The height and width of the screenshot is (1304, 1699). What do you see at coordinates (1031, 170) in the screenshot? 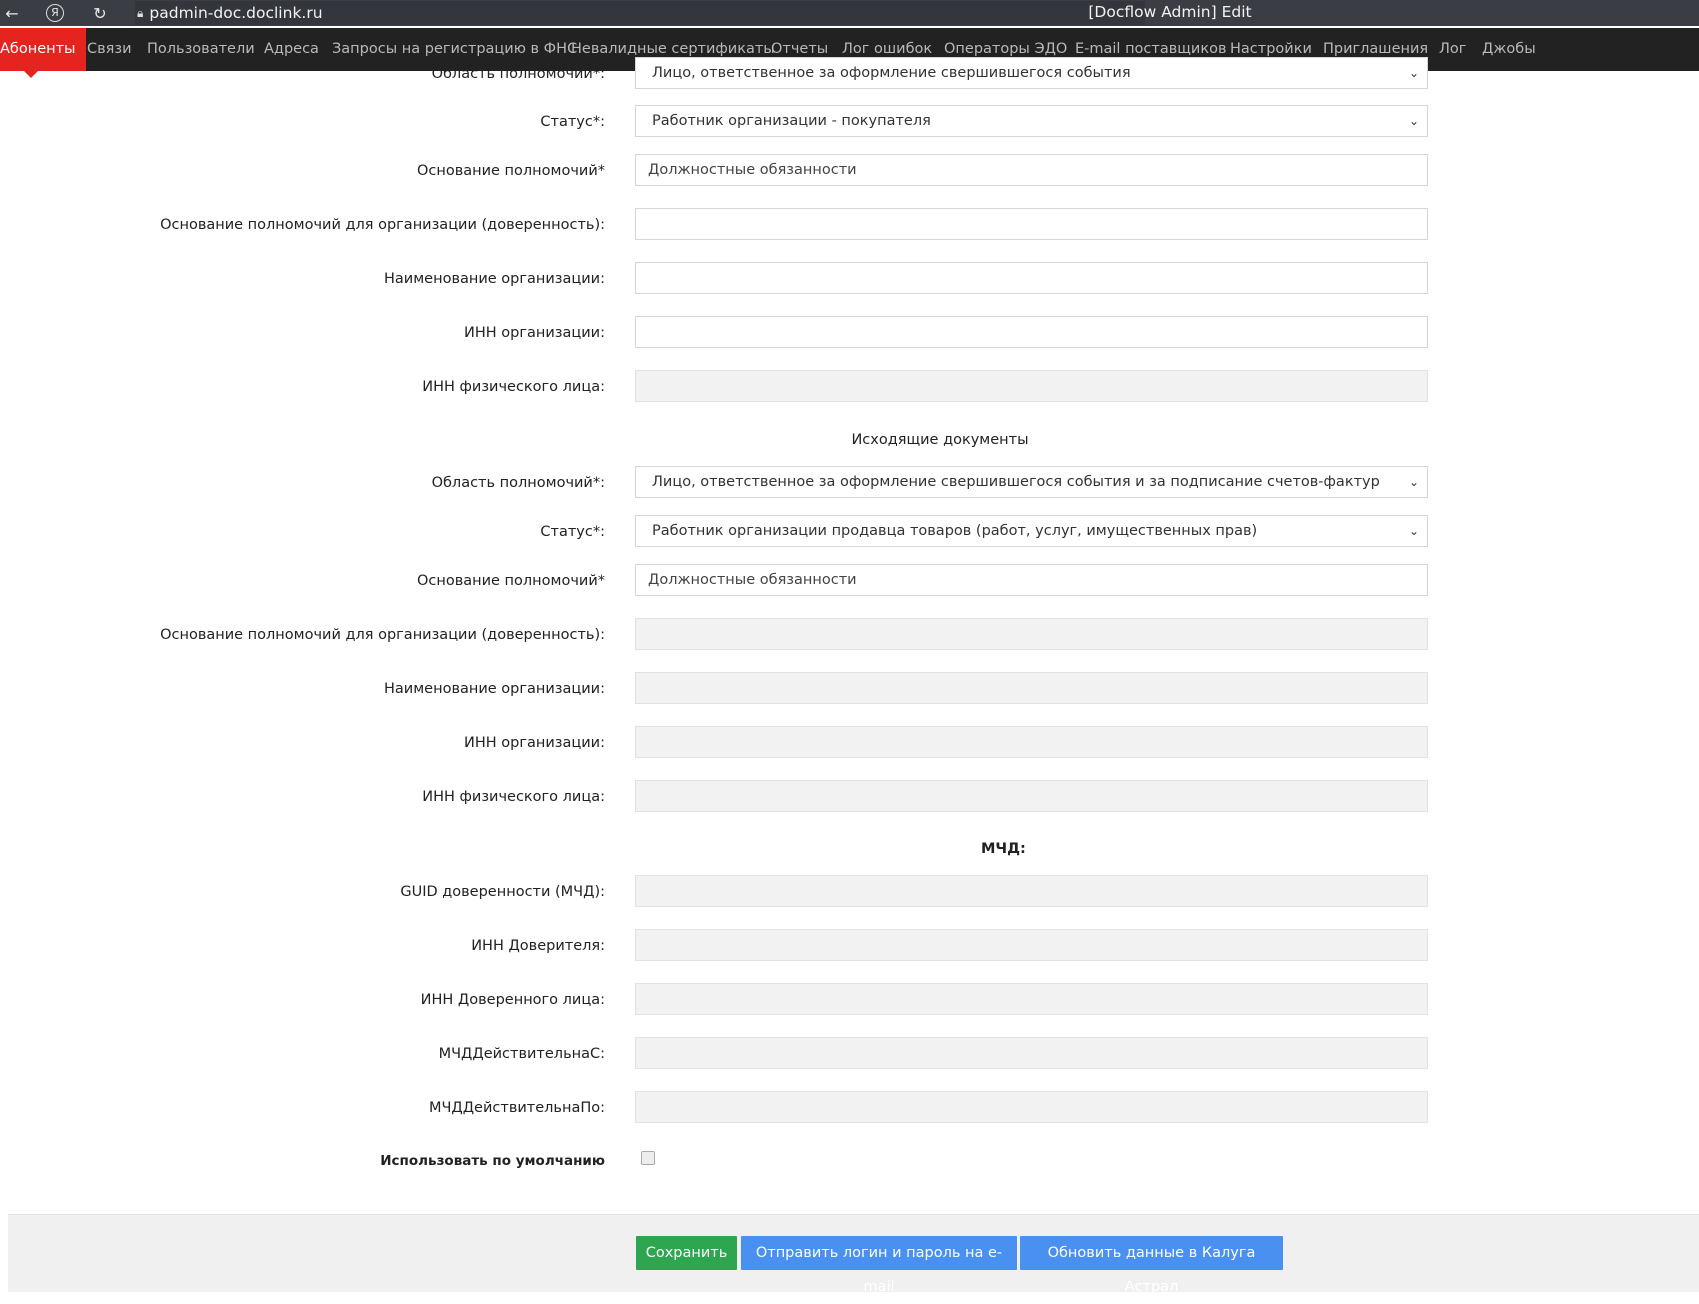
I see `incoming-basis-input: Должностные обязанности` at bounding box center [1031, 170].